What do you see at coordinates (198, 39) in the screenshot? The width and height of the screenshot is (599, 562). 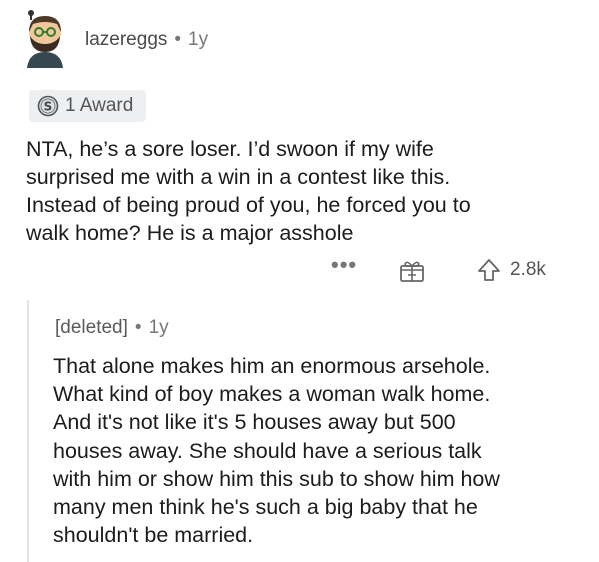 I see `comment-age: 1y` at bounding box center [198, 39].